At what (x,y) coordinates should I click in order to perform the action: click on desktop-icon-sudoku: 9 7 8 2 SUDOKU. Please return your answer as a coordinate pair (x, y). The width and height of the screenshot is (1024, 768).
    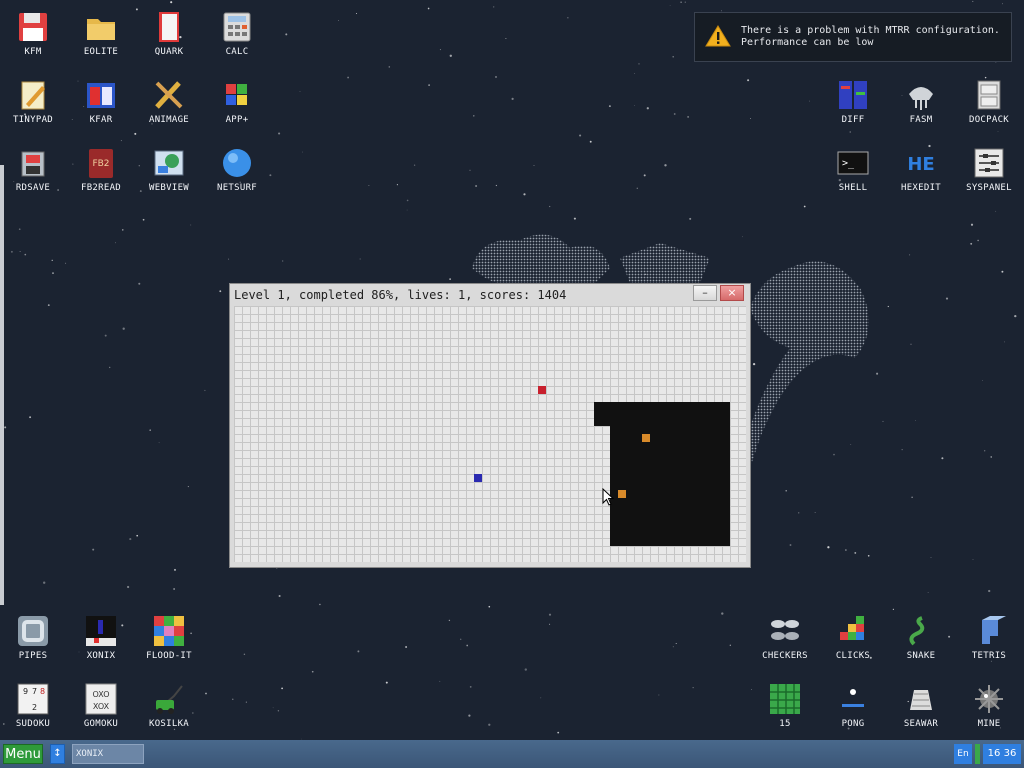
    Looking at the image, I should click on (33, 704).